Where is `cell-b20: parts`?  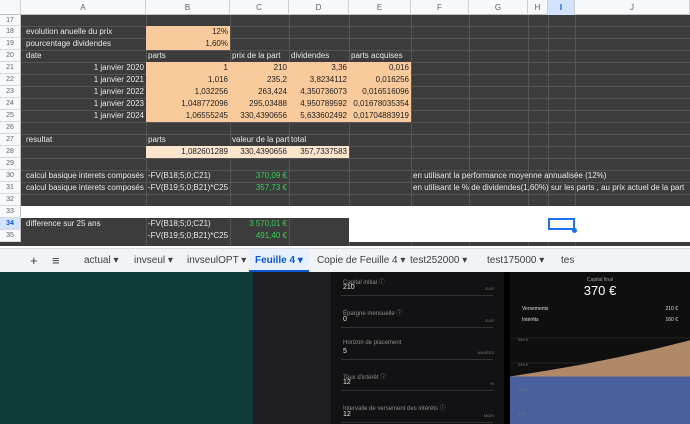 cell-b20: parts is located at coordinates (188, 56).